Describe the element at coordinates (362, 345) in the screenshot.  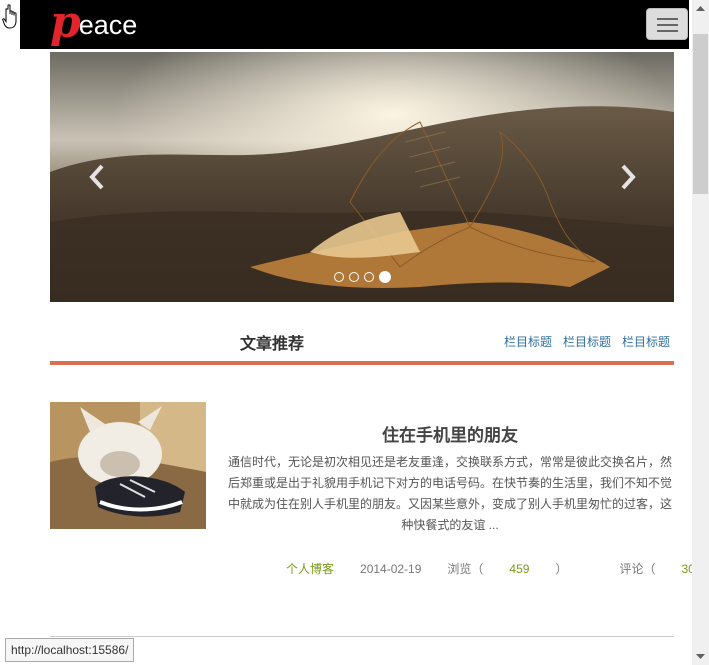
I see `section-header: 文章推荐 栏目标题 栏目标题 栏目标题` at that location.